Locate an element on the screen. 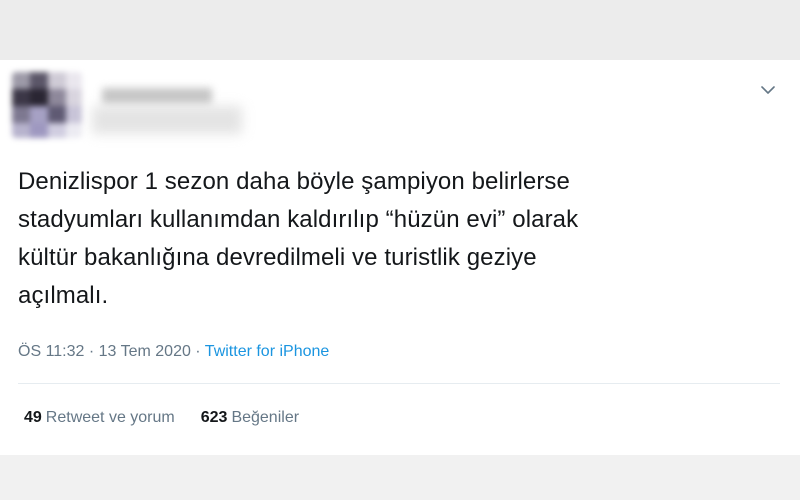 The width and height of the screenshot is (800, 500). tweet-time: ÖS 11:32 is located at coordinates (51, 351).